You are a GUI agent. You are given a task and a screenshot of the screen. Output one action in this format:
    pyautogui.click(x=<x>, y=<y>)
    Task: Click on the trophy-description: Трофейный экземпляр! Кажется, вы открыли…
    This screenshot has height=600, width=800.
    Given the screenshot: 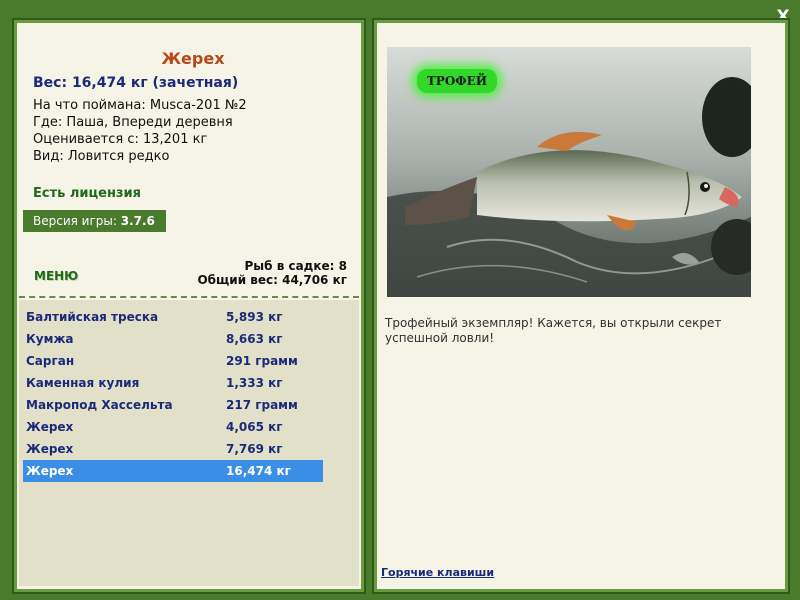 What is the action you would take?
    pyautogui.click(x=553, y=330)
    